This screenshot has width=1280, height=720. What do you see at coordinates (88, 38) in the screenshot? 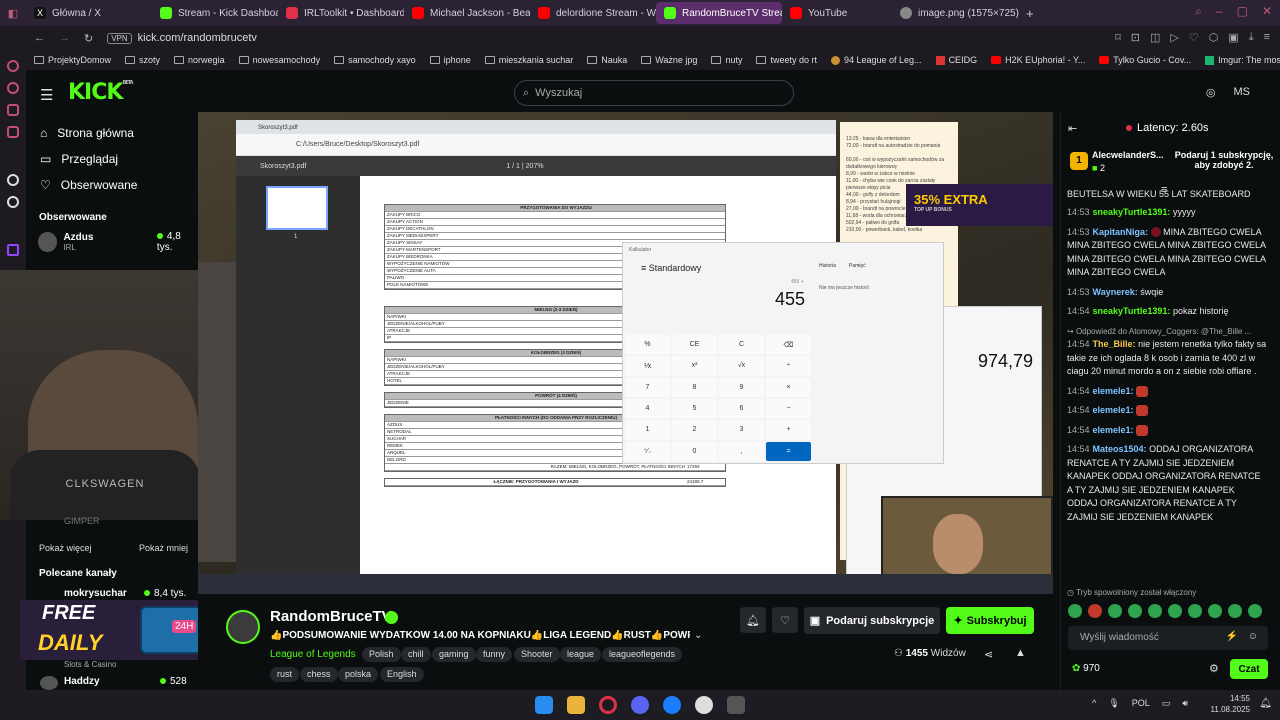
I see `reload-icon: ↻` at bounding box center [88, 38].